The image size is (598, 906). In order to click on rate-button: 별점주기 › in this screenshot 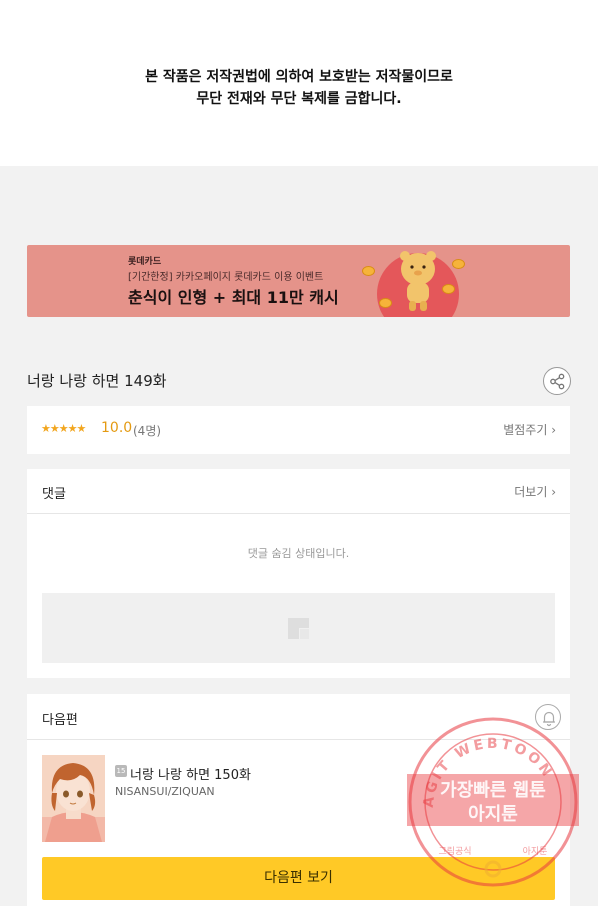, I will do `click(529, 429)`.